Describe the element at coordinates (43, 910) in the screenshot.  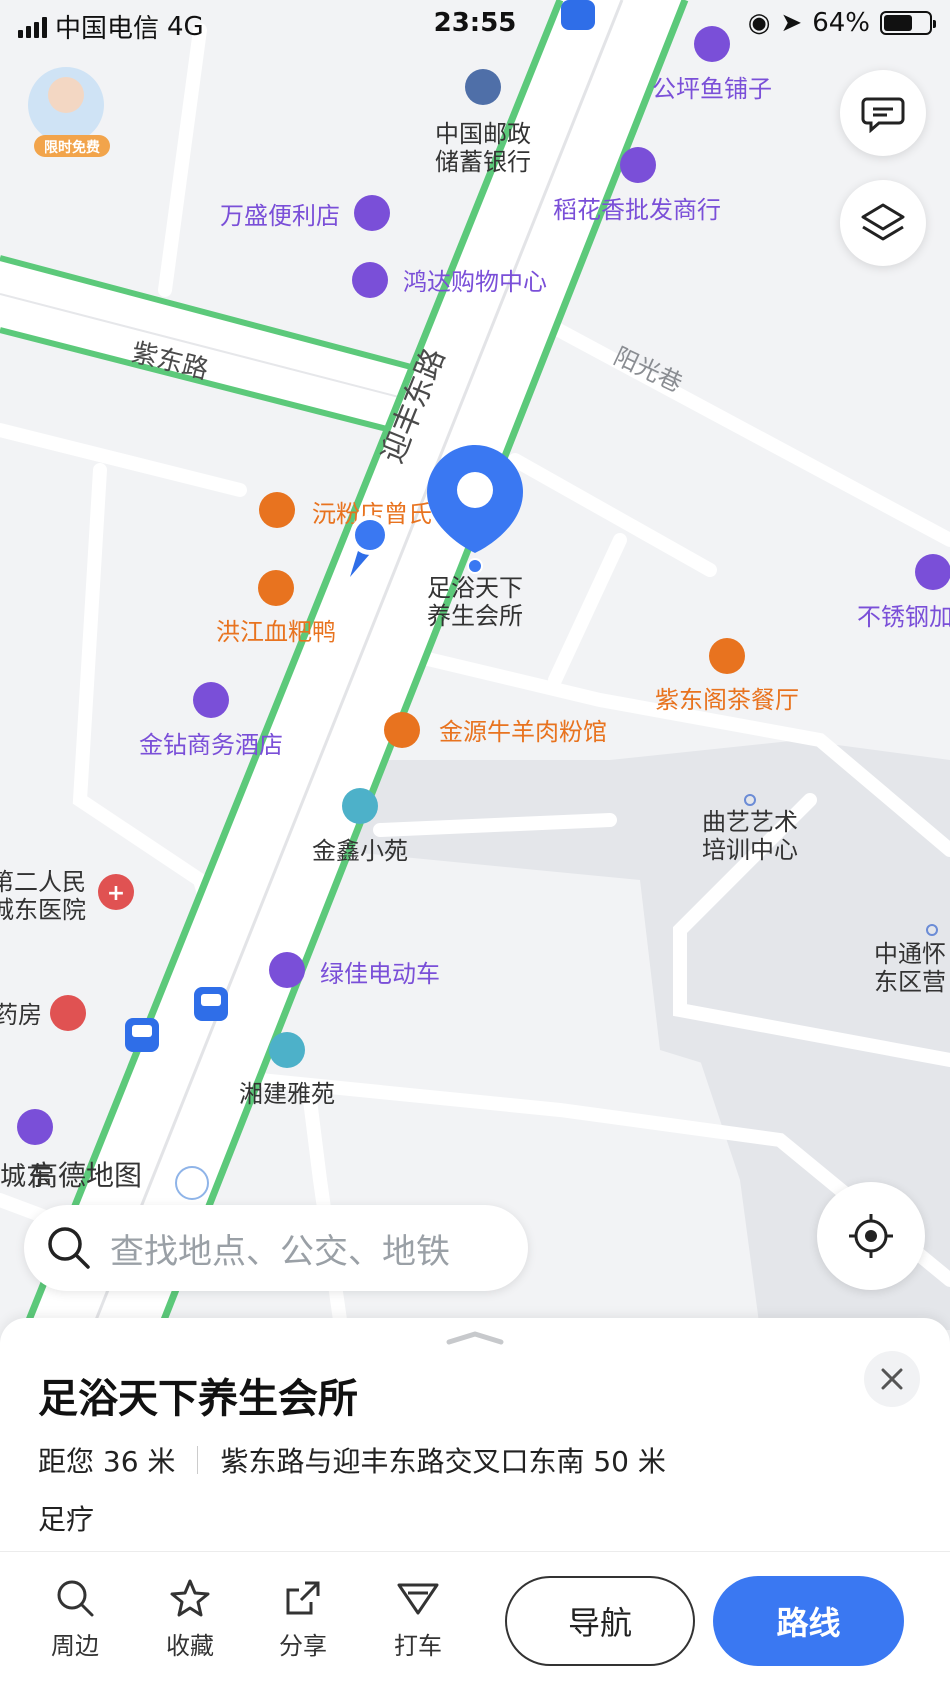
I see `poi-label: 城东医院` at that location.